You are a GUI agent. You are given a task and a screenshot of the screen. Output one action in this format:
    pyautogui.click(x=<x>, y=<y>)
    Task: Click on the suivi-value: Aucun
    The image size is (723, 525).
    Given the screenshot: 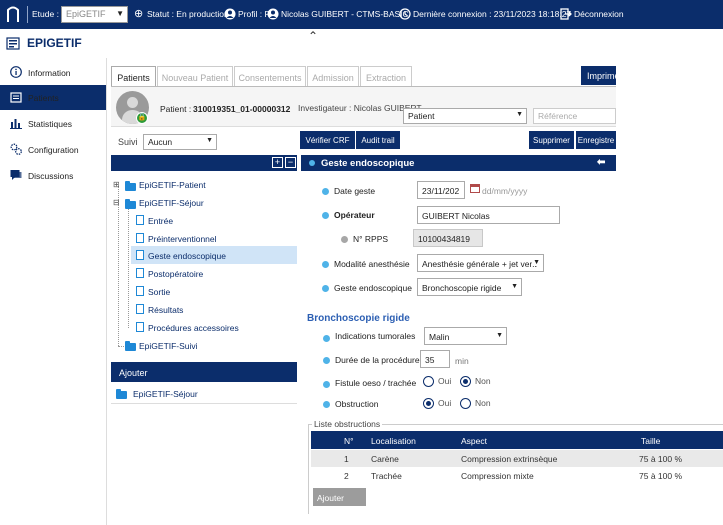 What is the action you would take?
    pyautogui.click(x=160, y=142)
    